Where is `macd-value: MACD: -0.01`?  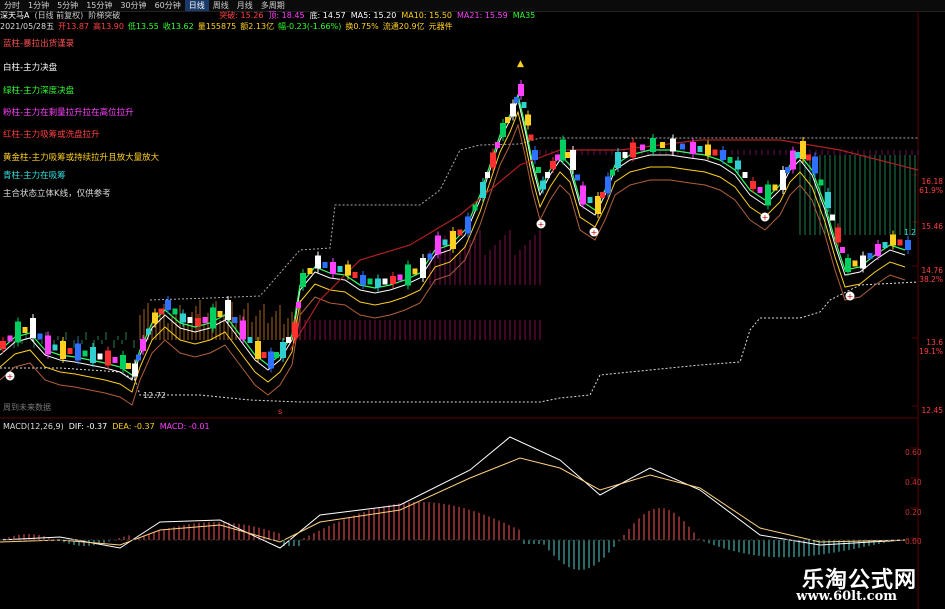 macd-value: MACD: -0.01 is located at coordinates (184, 426).